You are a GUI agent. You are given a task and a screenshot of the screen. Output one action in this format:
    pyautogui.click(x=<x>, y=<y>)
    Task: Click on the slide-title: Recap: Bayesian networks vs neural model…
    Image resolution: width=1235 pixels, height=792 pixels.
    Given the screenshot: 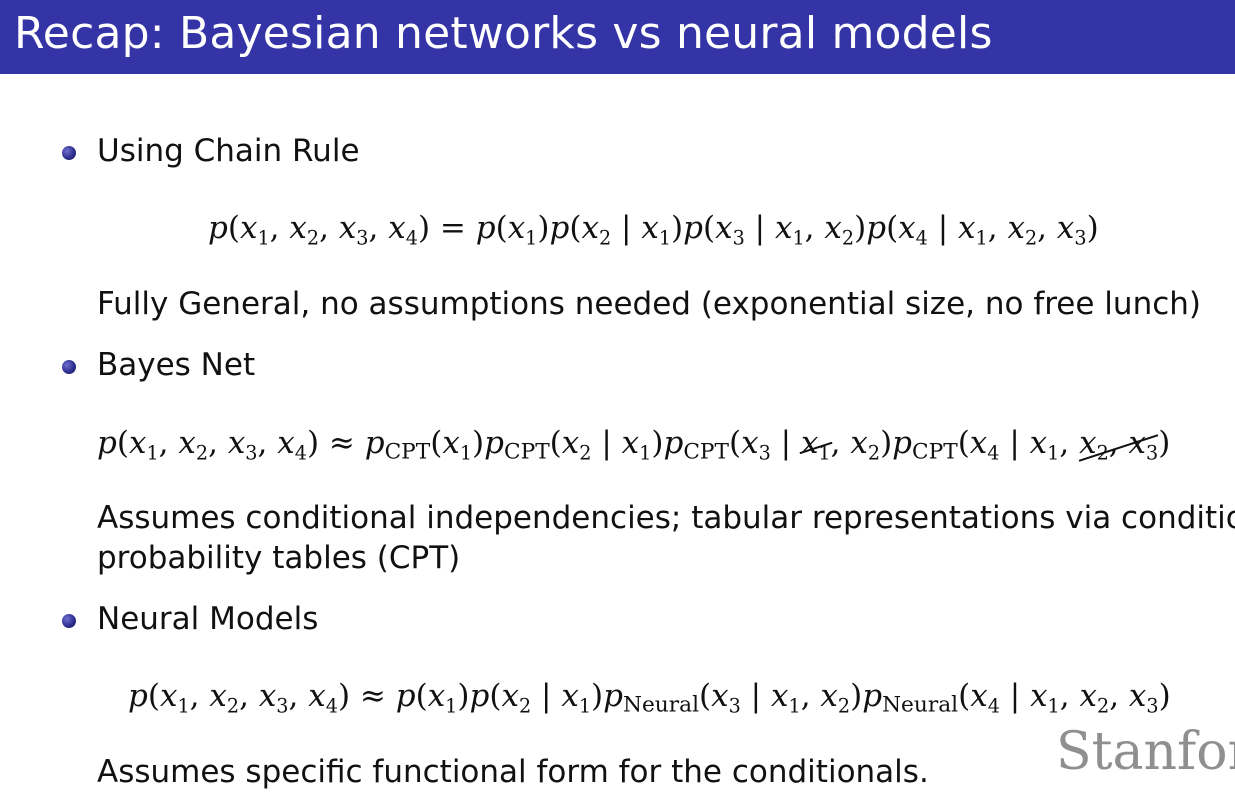 What is the action you would take?
    pyautogui.click(x=503, y=33)
    